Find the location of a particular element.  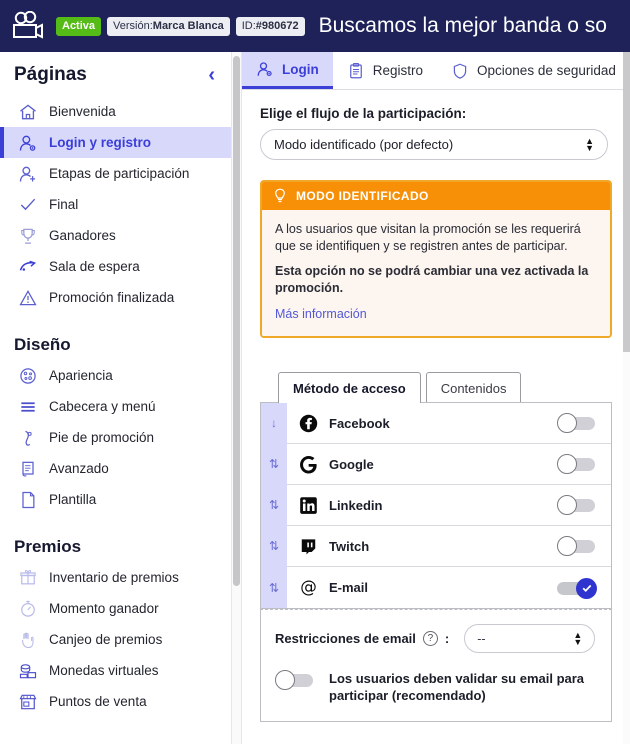

tab-registro: Registro is located at coordinates (385, 70).